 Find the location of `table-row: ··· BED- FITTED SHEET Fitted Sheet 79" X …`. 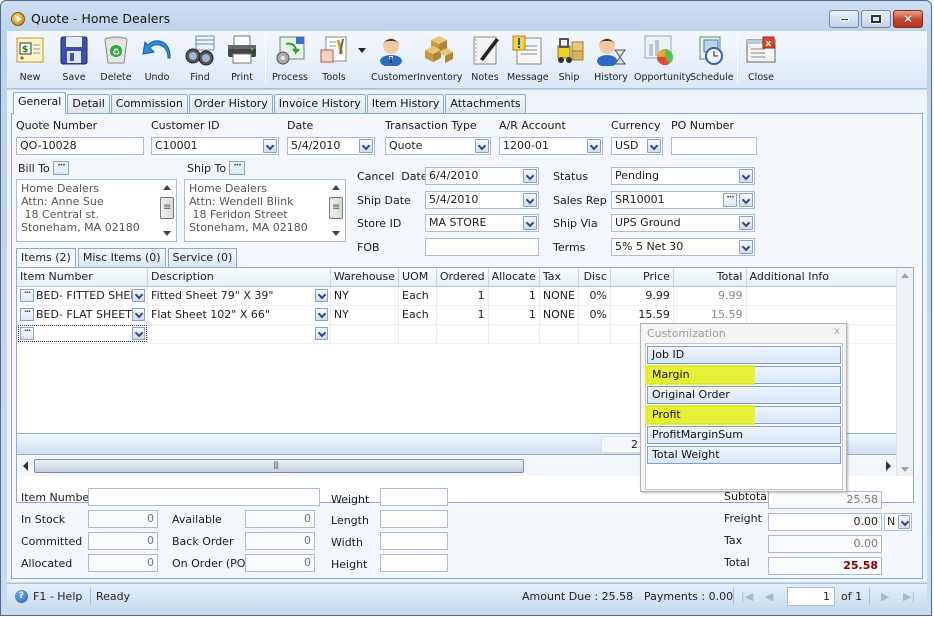

table-row: ··· BED- FITTED SHEET Fitted Sheet 79" X … is located at coordinates (465, 296).